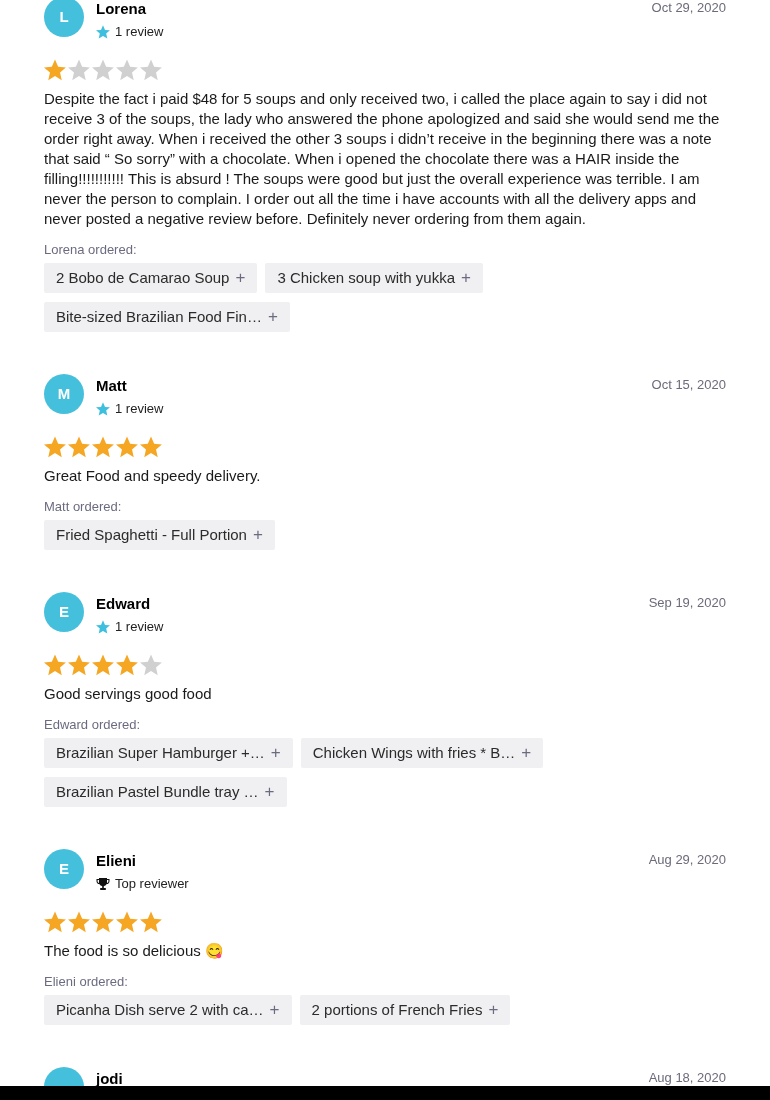 Image resolution: width=770 pixels, height=1100 pixels. What do you see at coordinates (688, 8) in the screenshot?
I see `review-date: Oct 29, 2020` at bounding box center [688, 8].